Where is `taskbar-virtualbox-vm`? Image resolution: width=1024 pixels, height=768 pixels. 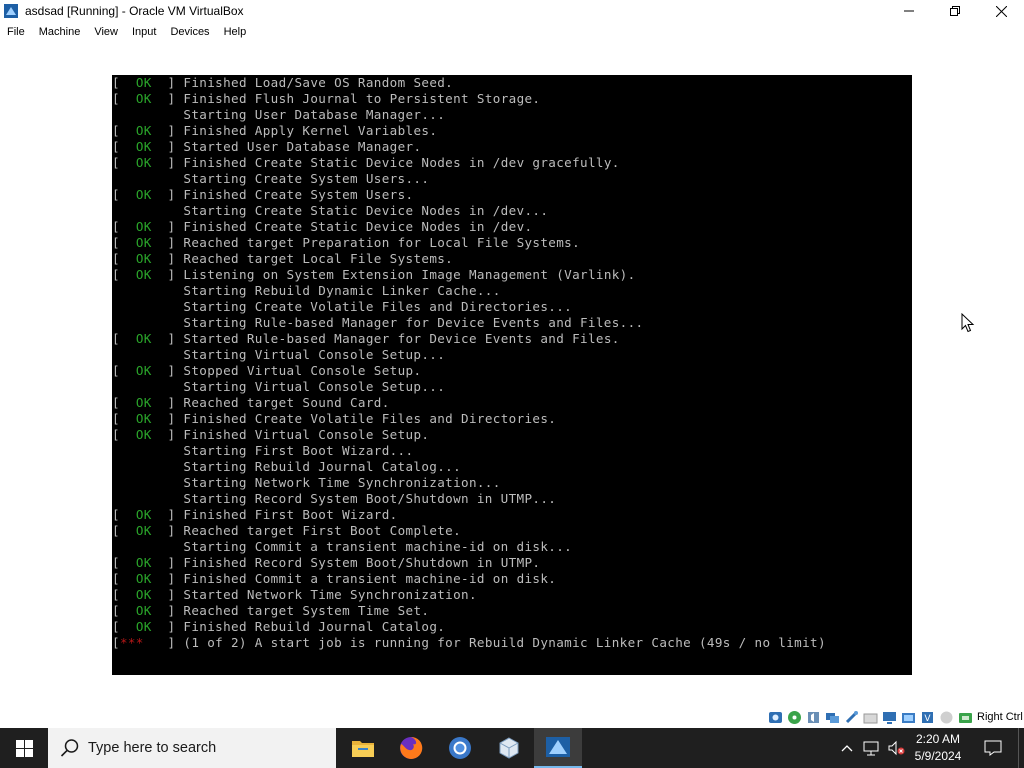 taskbar-virtualbox-vm is located at coordinates (558, 748).